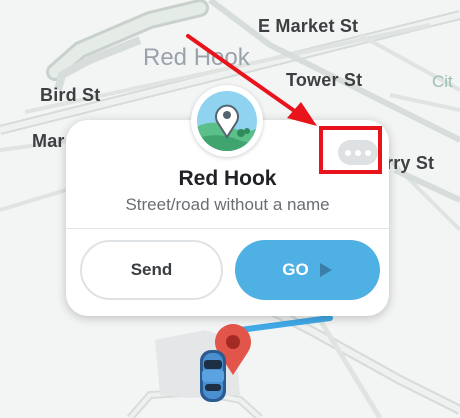 Image resolution: width=460 pixels, height=418 pixels. I want to click on play-arrow-icon, so click(325, 270).